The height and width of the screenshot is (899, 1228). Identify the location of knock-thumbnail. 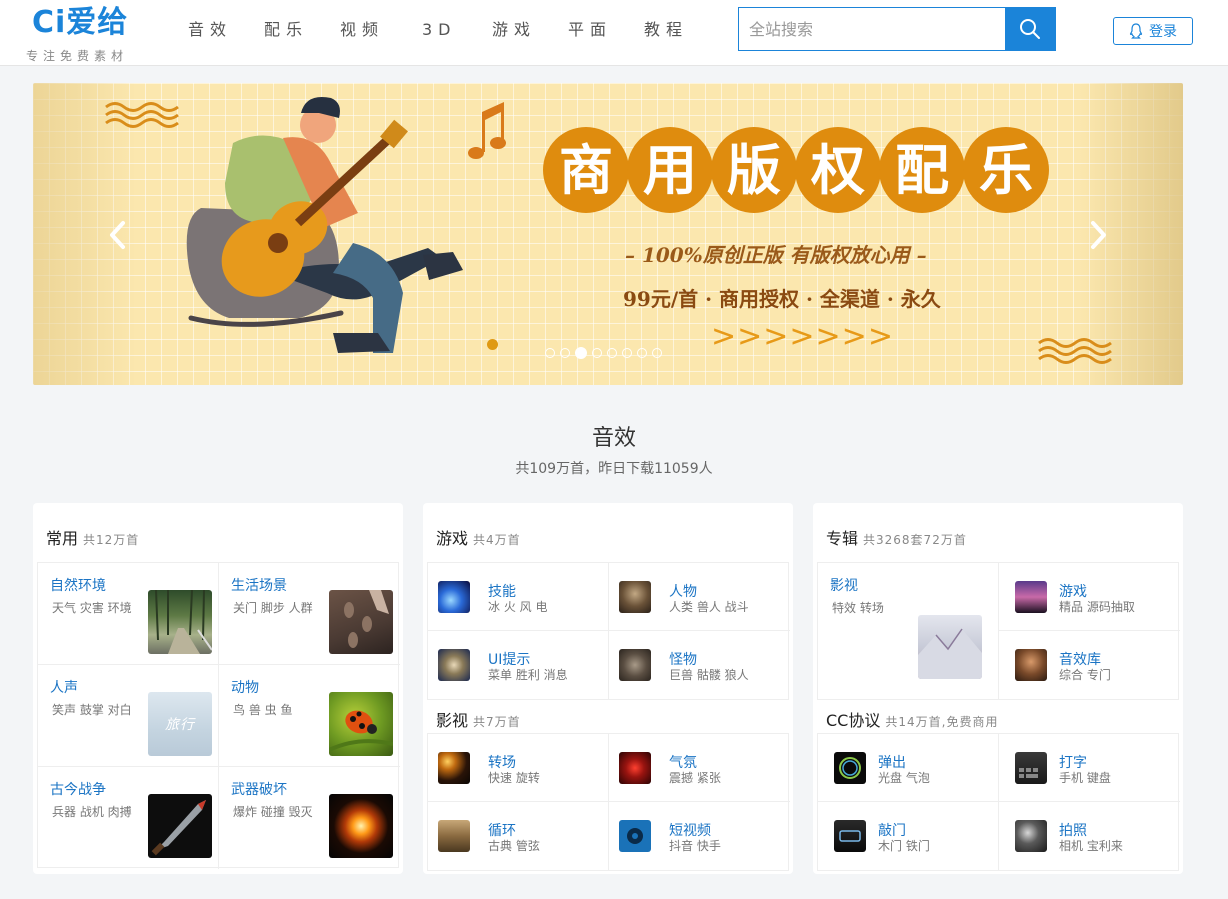
(850, 836).